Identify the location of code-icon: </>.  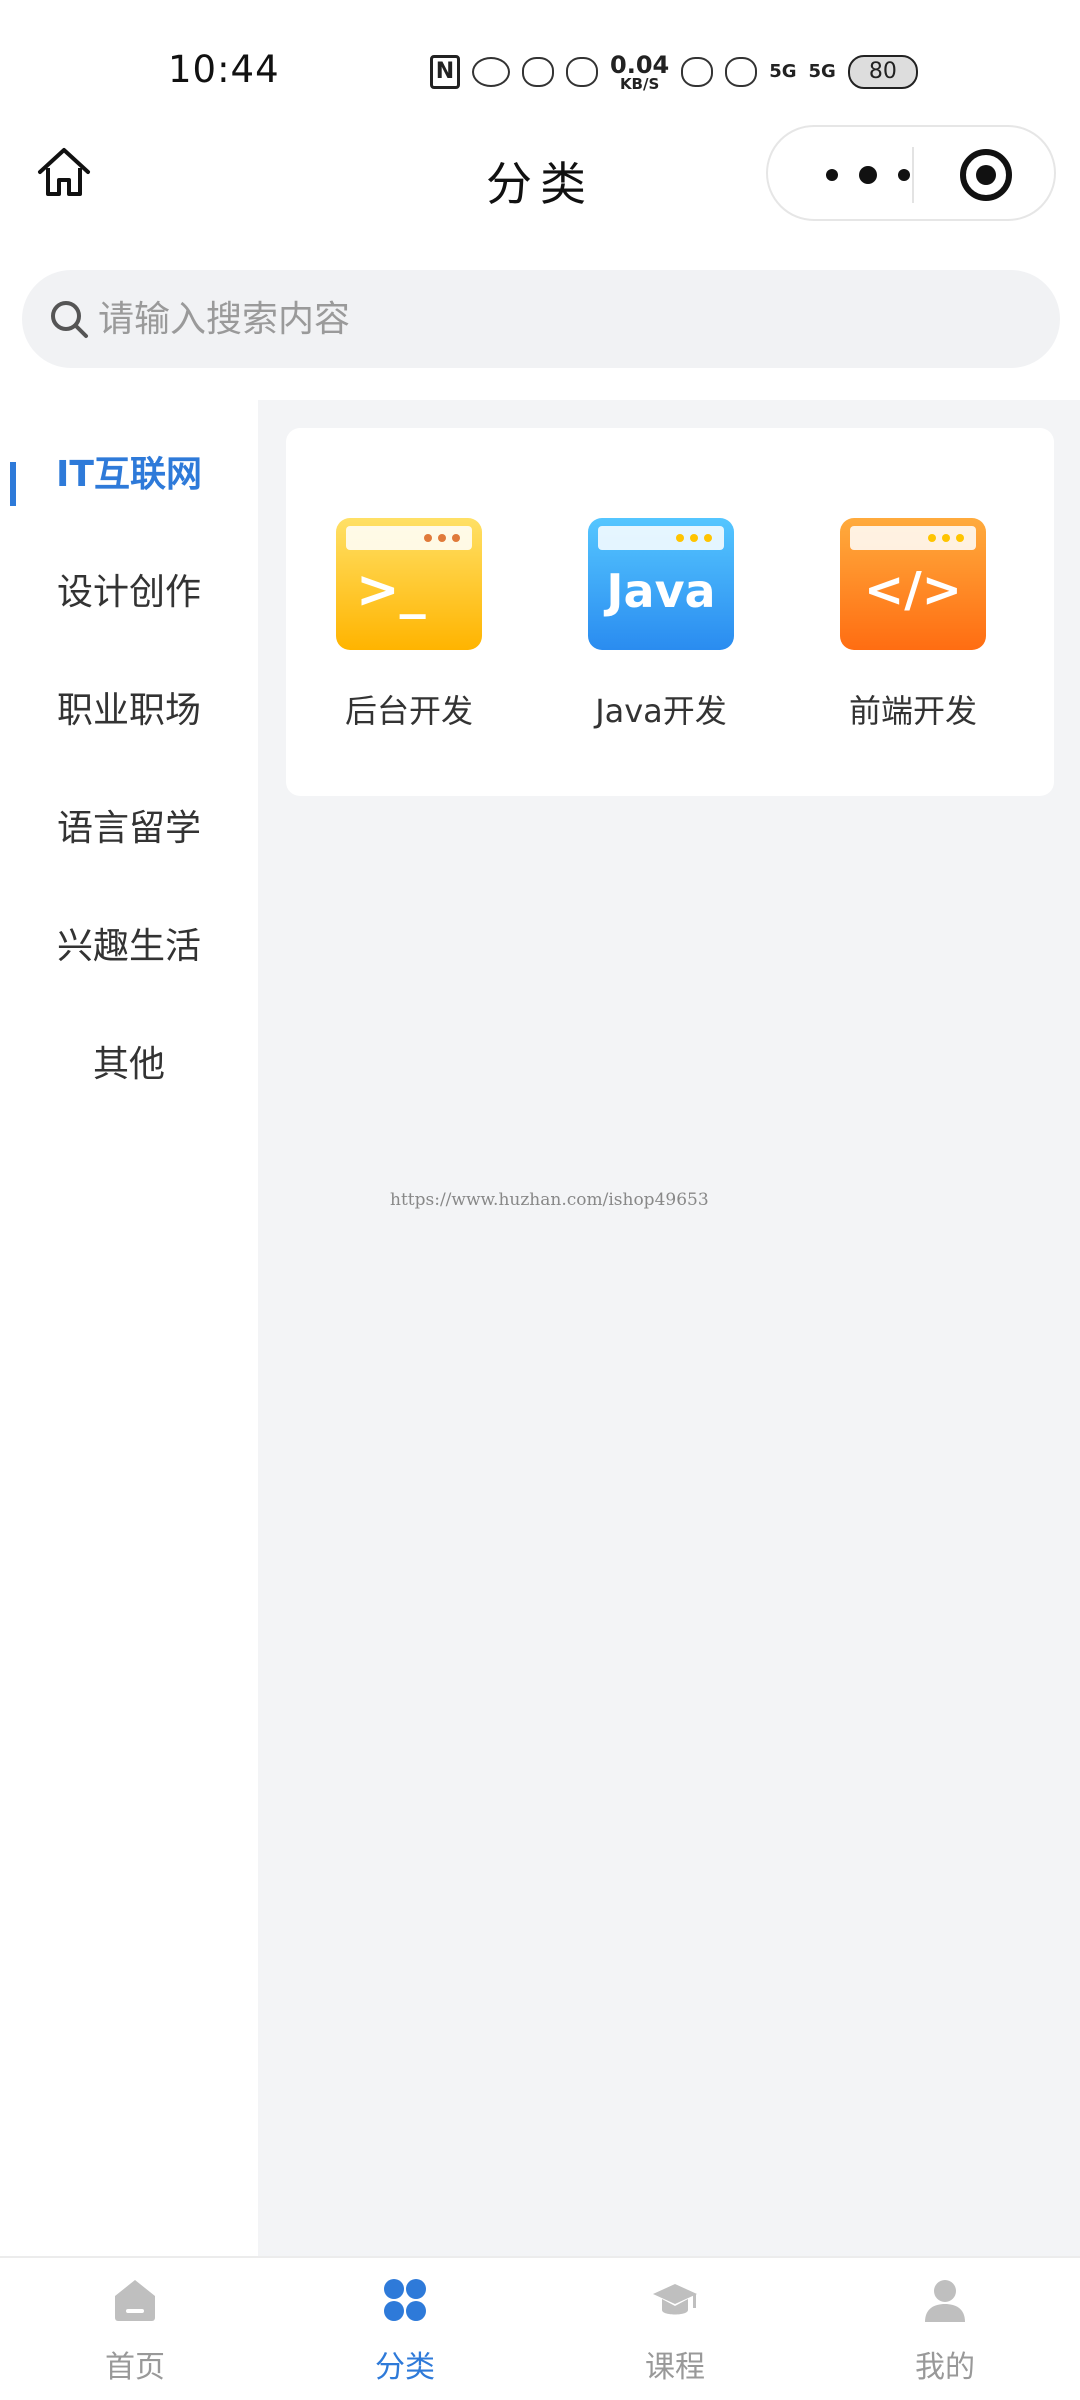
(913, 584).